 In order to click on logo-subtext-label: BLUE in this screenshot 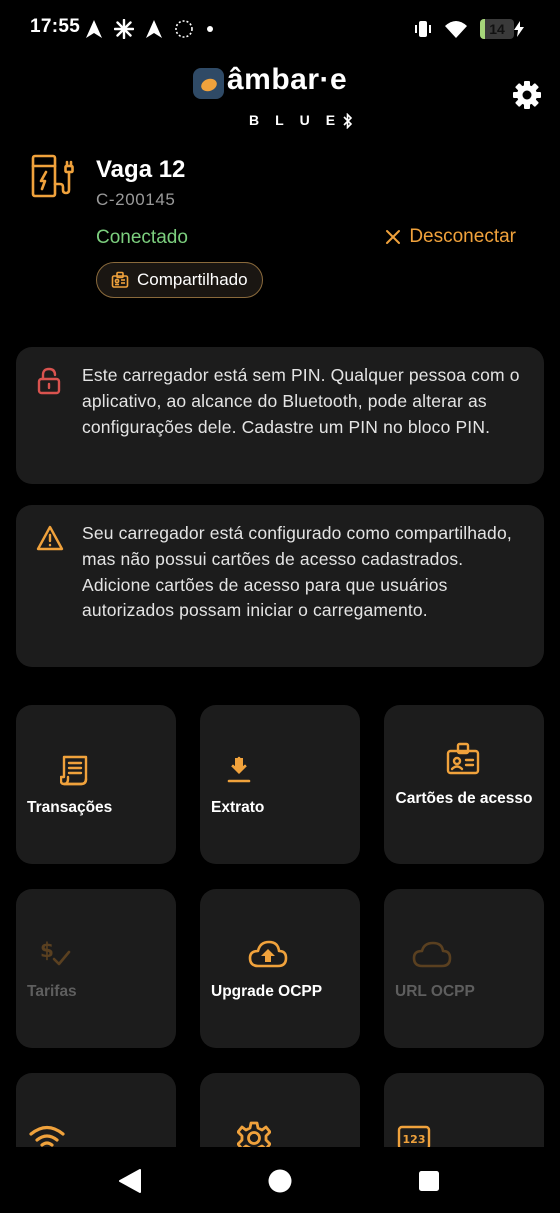, I will do `click(300, 120)`.